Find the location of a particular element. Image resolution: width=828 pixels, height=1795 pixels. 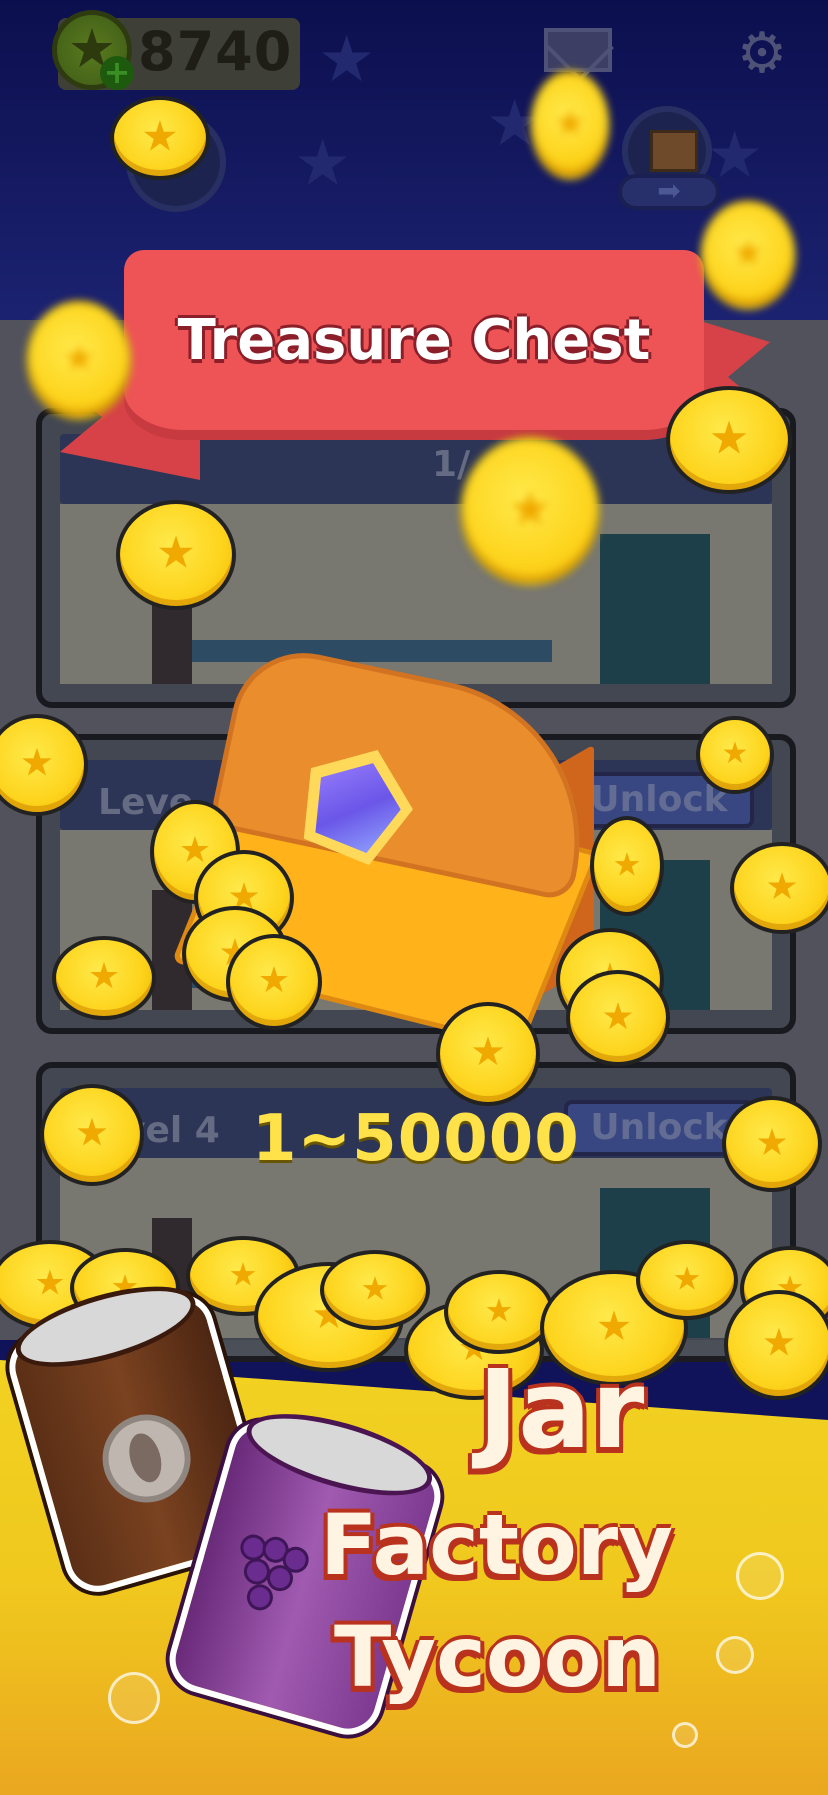

treasure-chest-banner: Treasure Chest is located at coordinates (414, 345).